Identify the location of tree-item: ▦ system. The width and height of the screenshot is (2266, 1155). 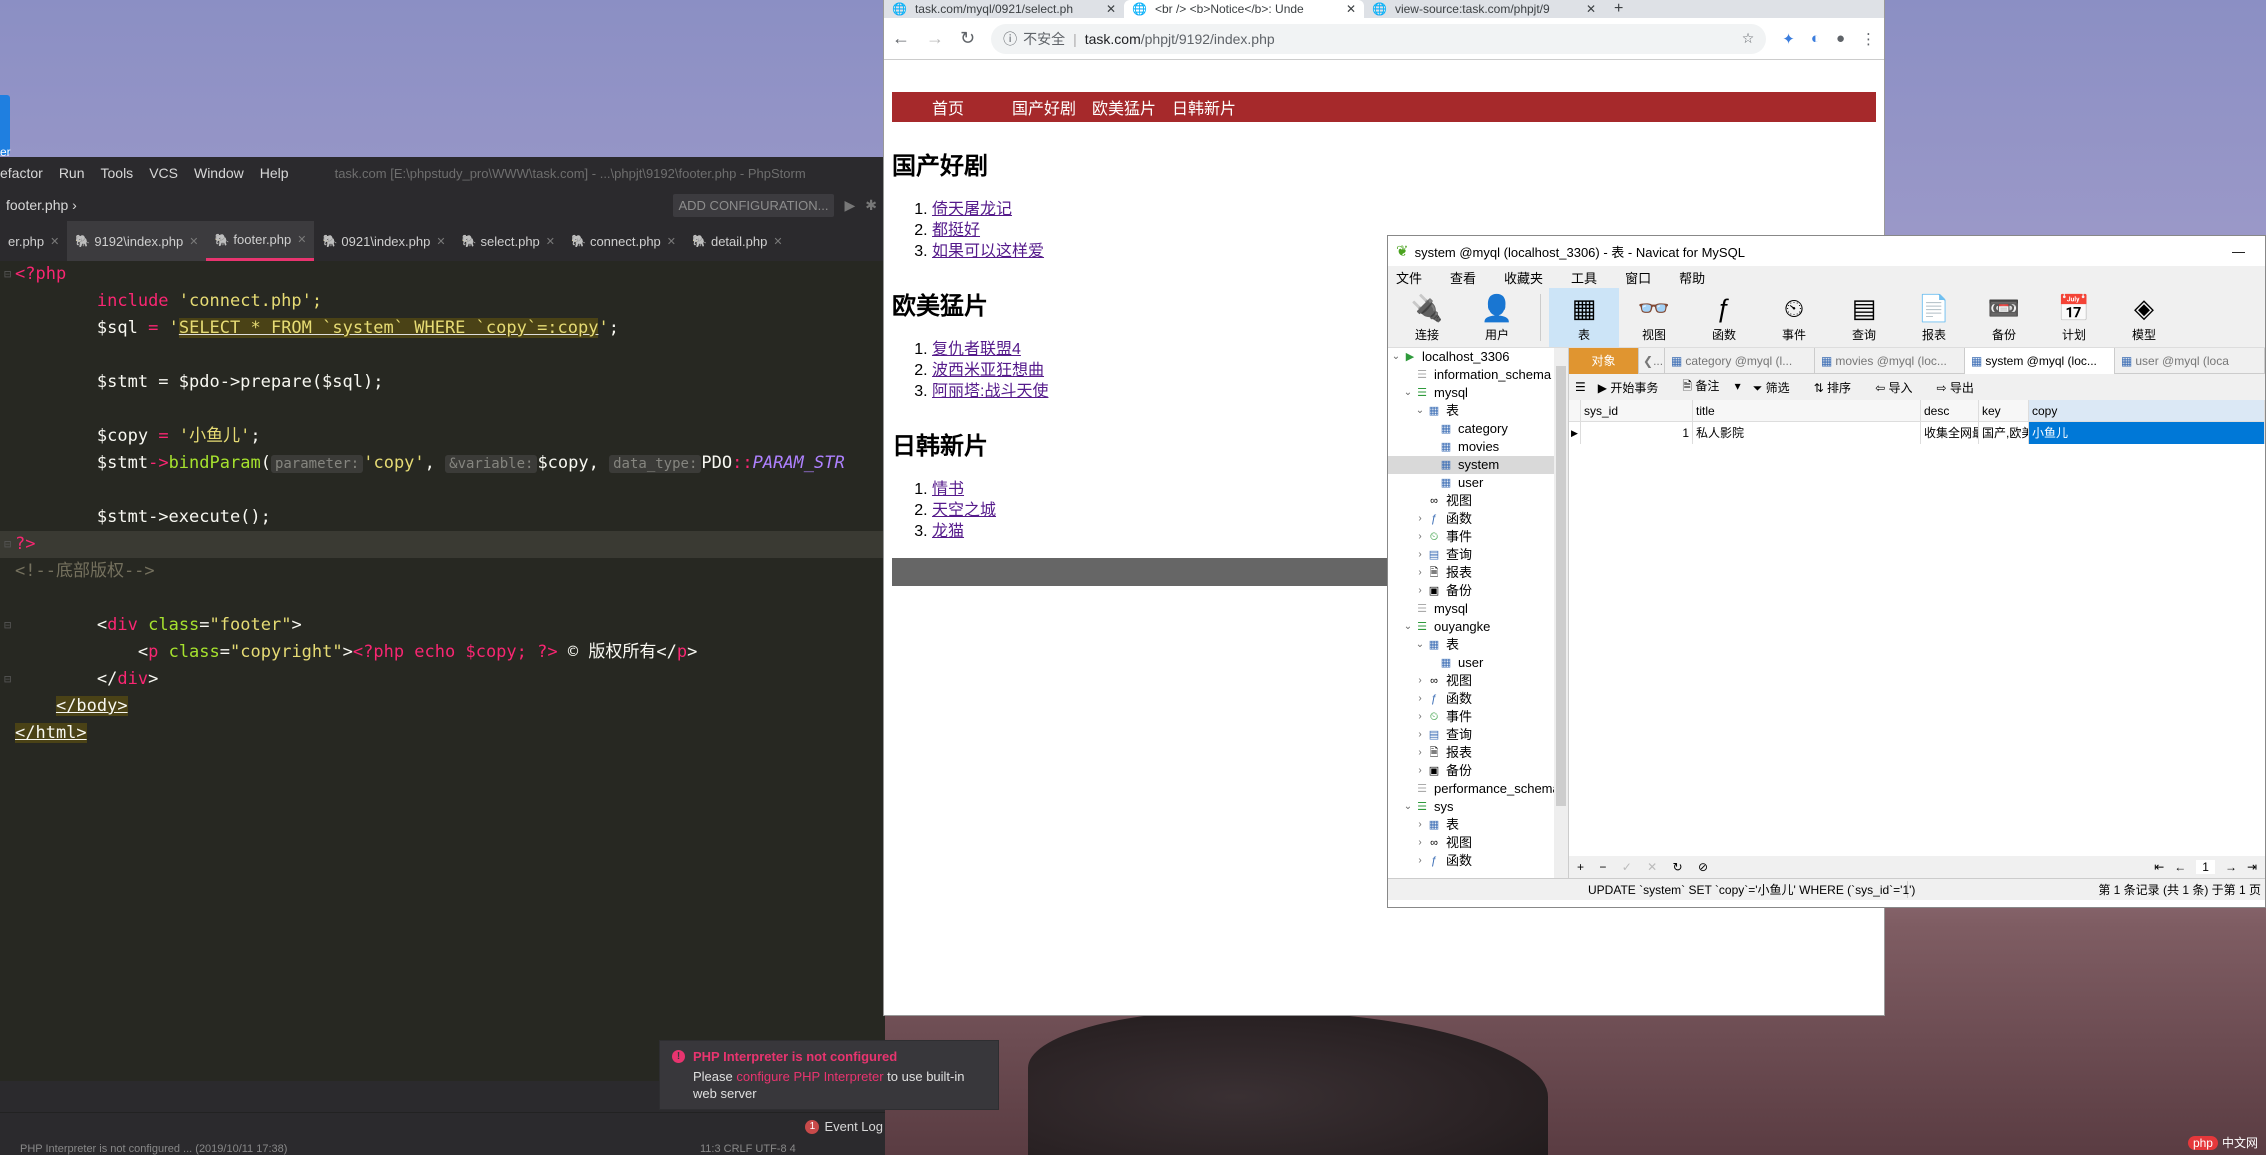
(1478, 465).